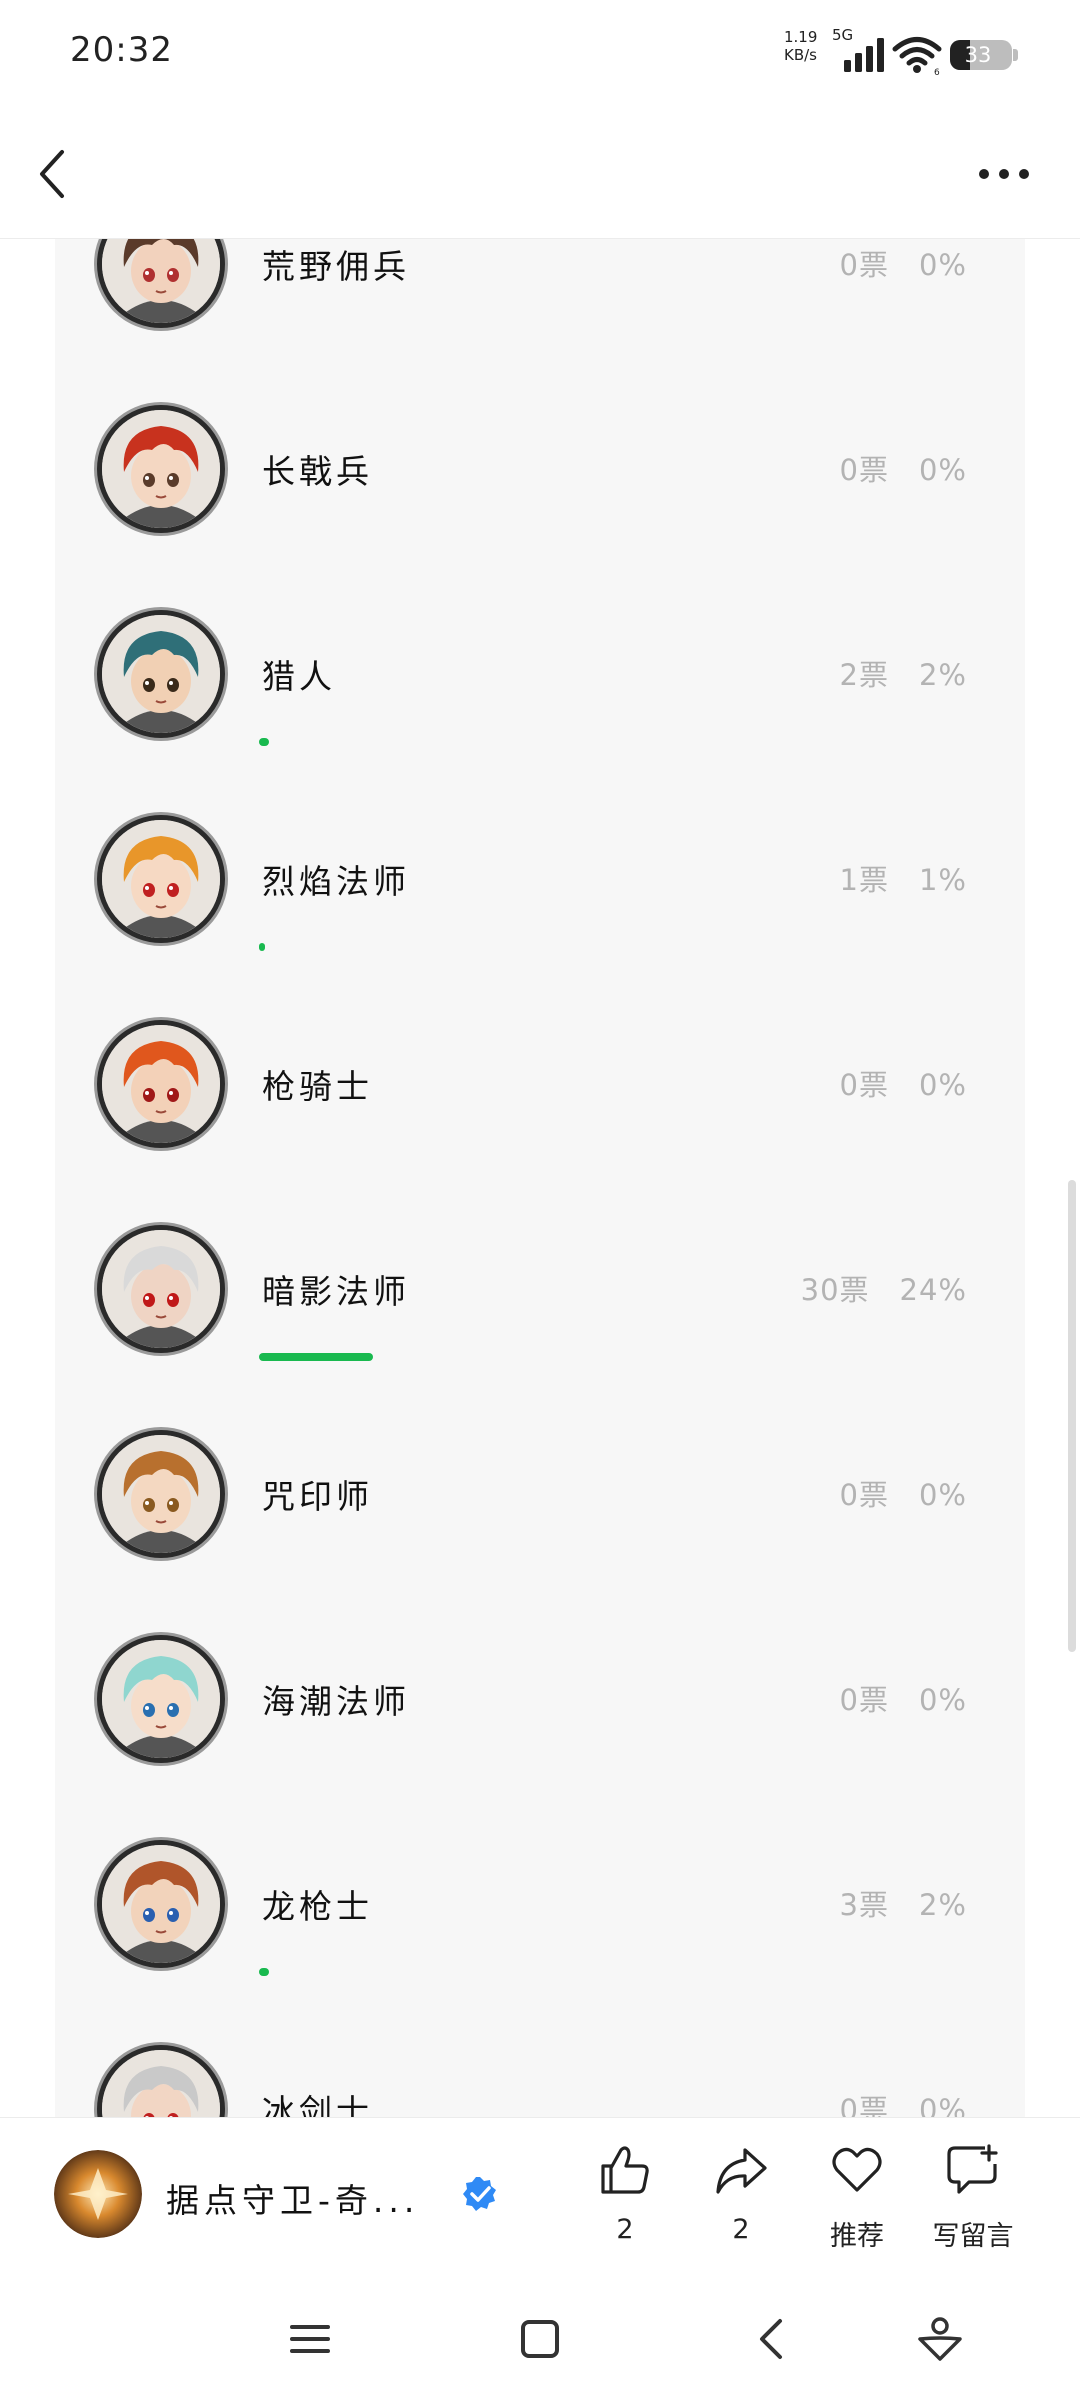 The image size is (1080, 2401). Describe the element at coordinates (540, 1697) in the screenshot. I see `vote-option: 海潮法师 0票 0%` at that location.